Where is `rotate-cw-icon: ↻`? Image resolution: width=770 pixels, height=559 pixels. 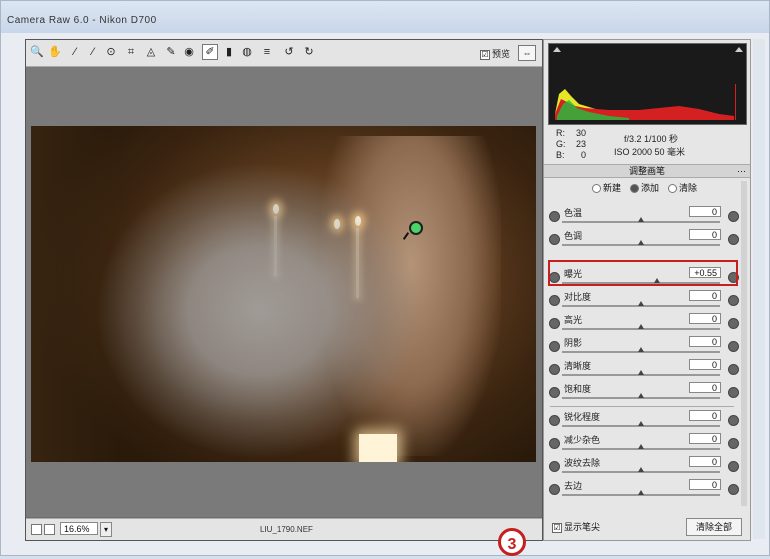 rotate-cw-icon: ↻ is located at coordinates (309, 52).